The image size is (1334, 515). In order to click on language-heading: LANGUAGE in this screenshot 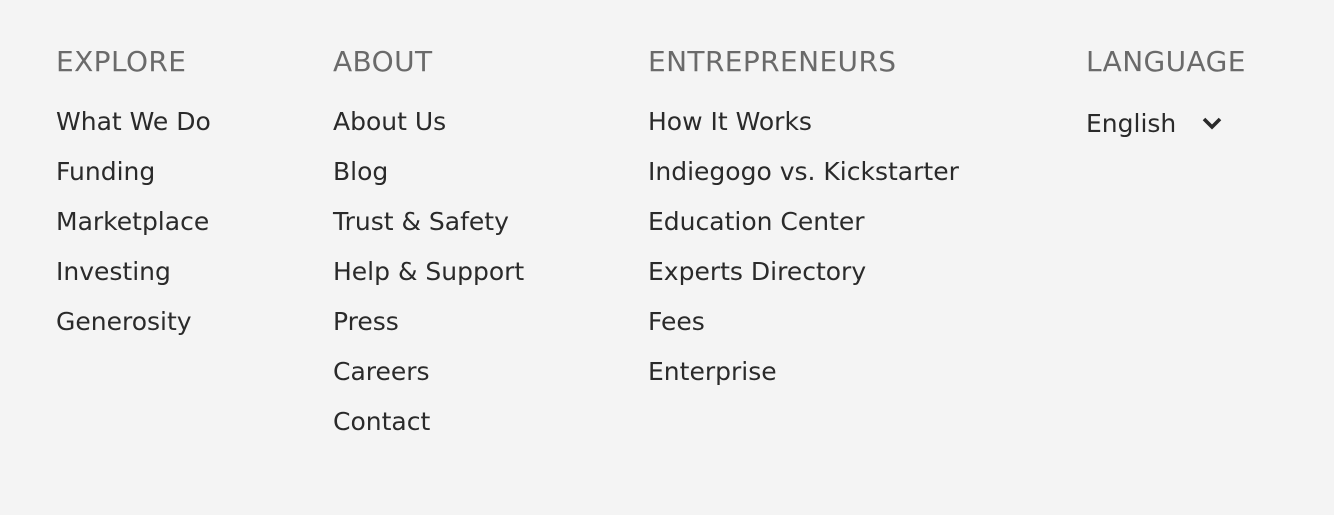, I will do `click(1166, 61)`.